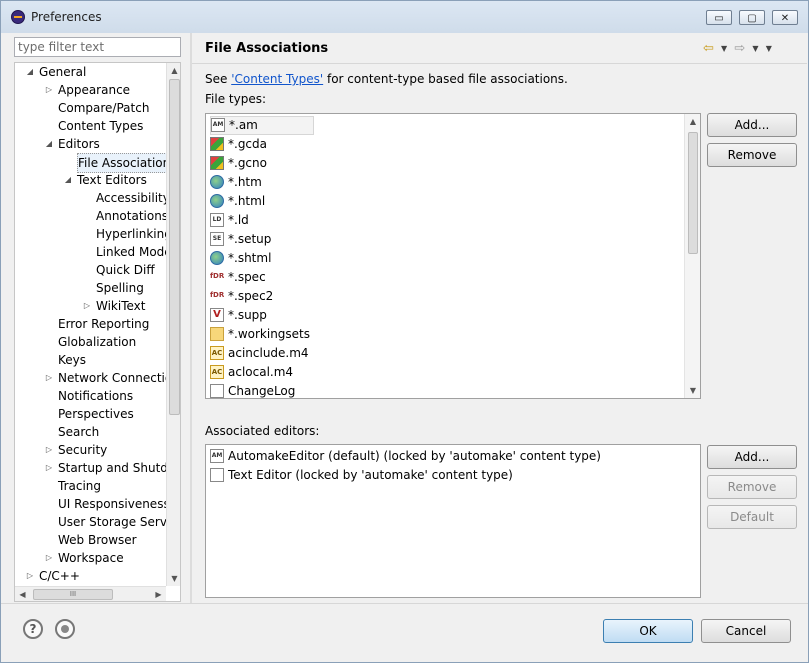 The height and width of the screenshot is (663, 809). Describe the element at coordinates (404, 17) in the screenshot. I see `title-bar: Preferences ▭ ▢ ✕` at that location.